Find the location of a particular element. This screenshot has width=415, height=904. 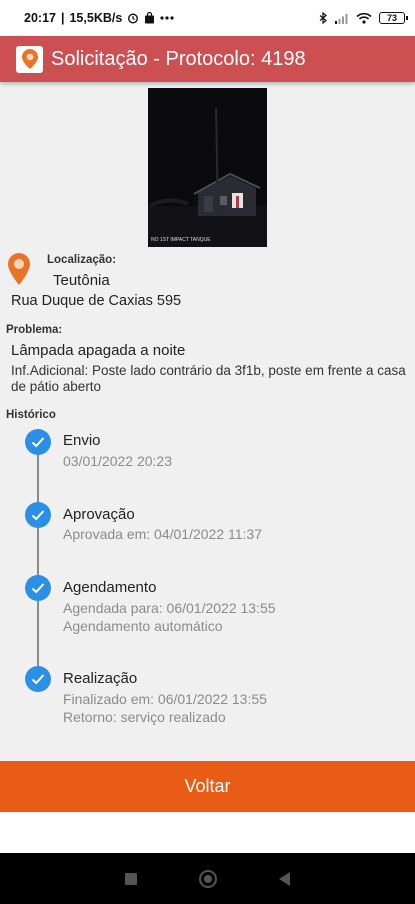

history-step-detail: Agendada para: 06/01/2022 13:55 is located at coordinates (169, 608).